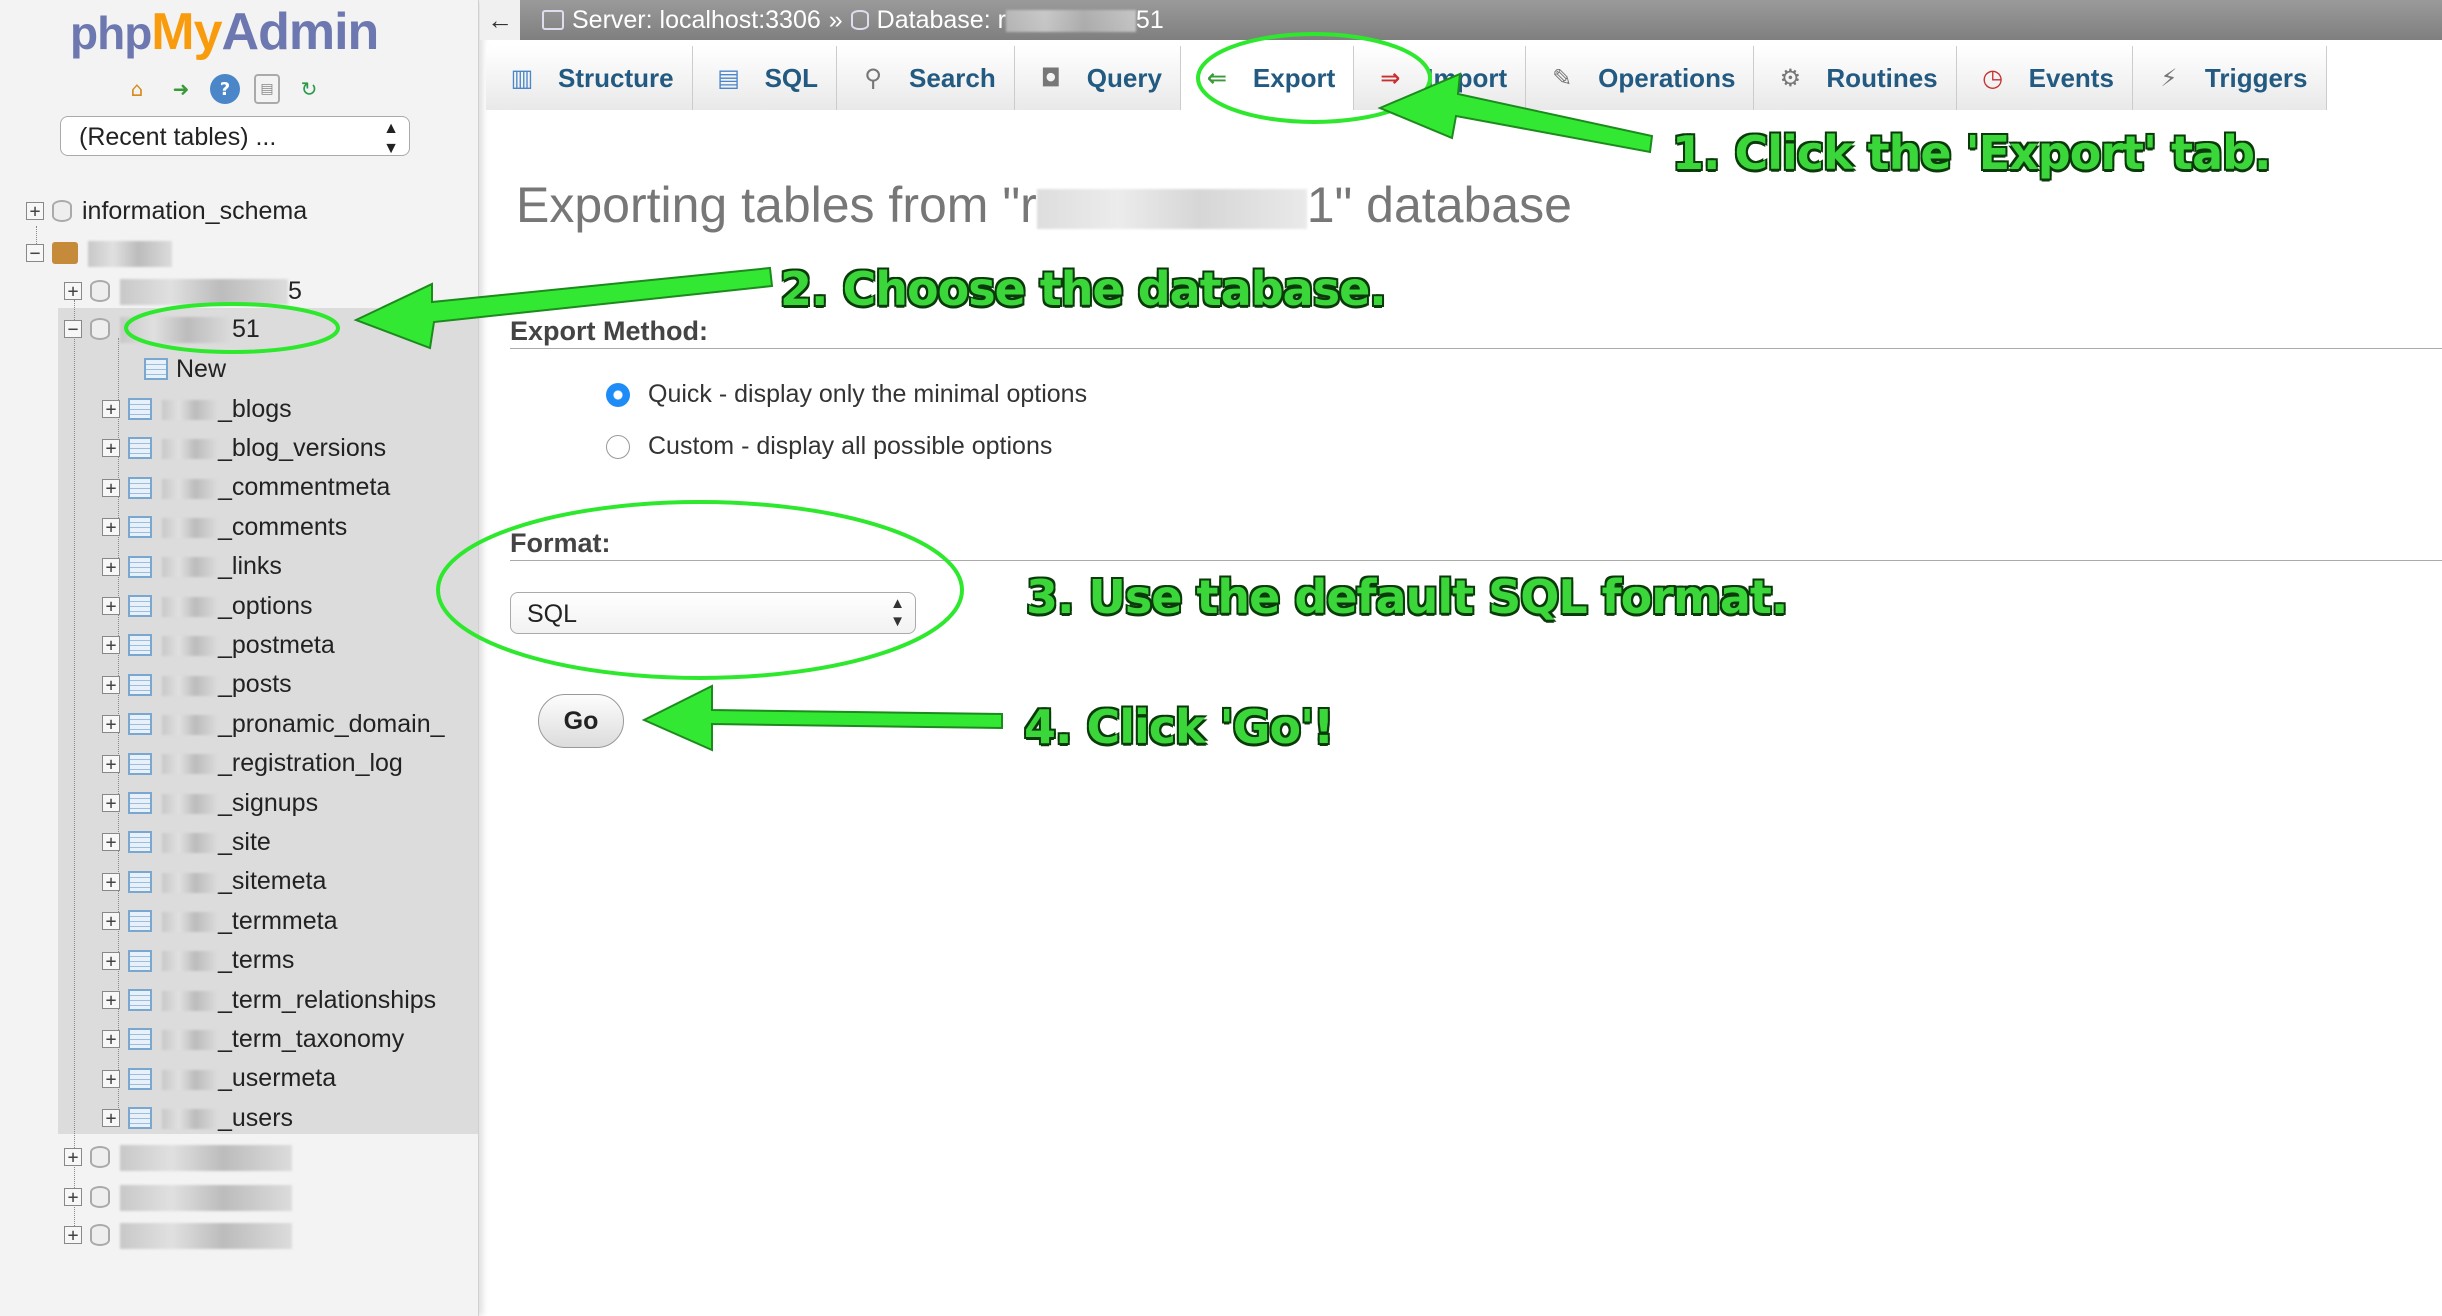 The image size is (2442, 1316). What do you see at coordinates (1216, 78) in the screenshot?
I see `export-icon: ⇐` at bounding box center [1216, 78].